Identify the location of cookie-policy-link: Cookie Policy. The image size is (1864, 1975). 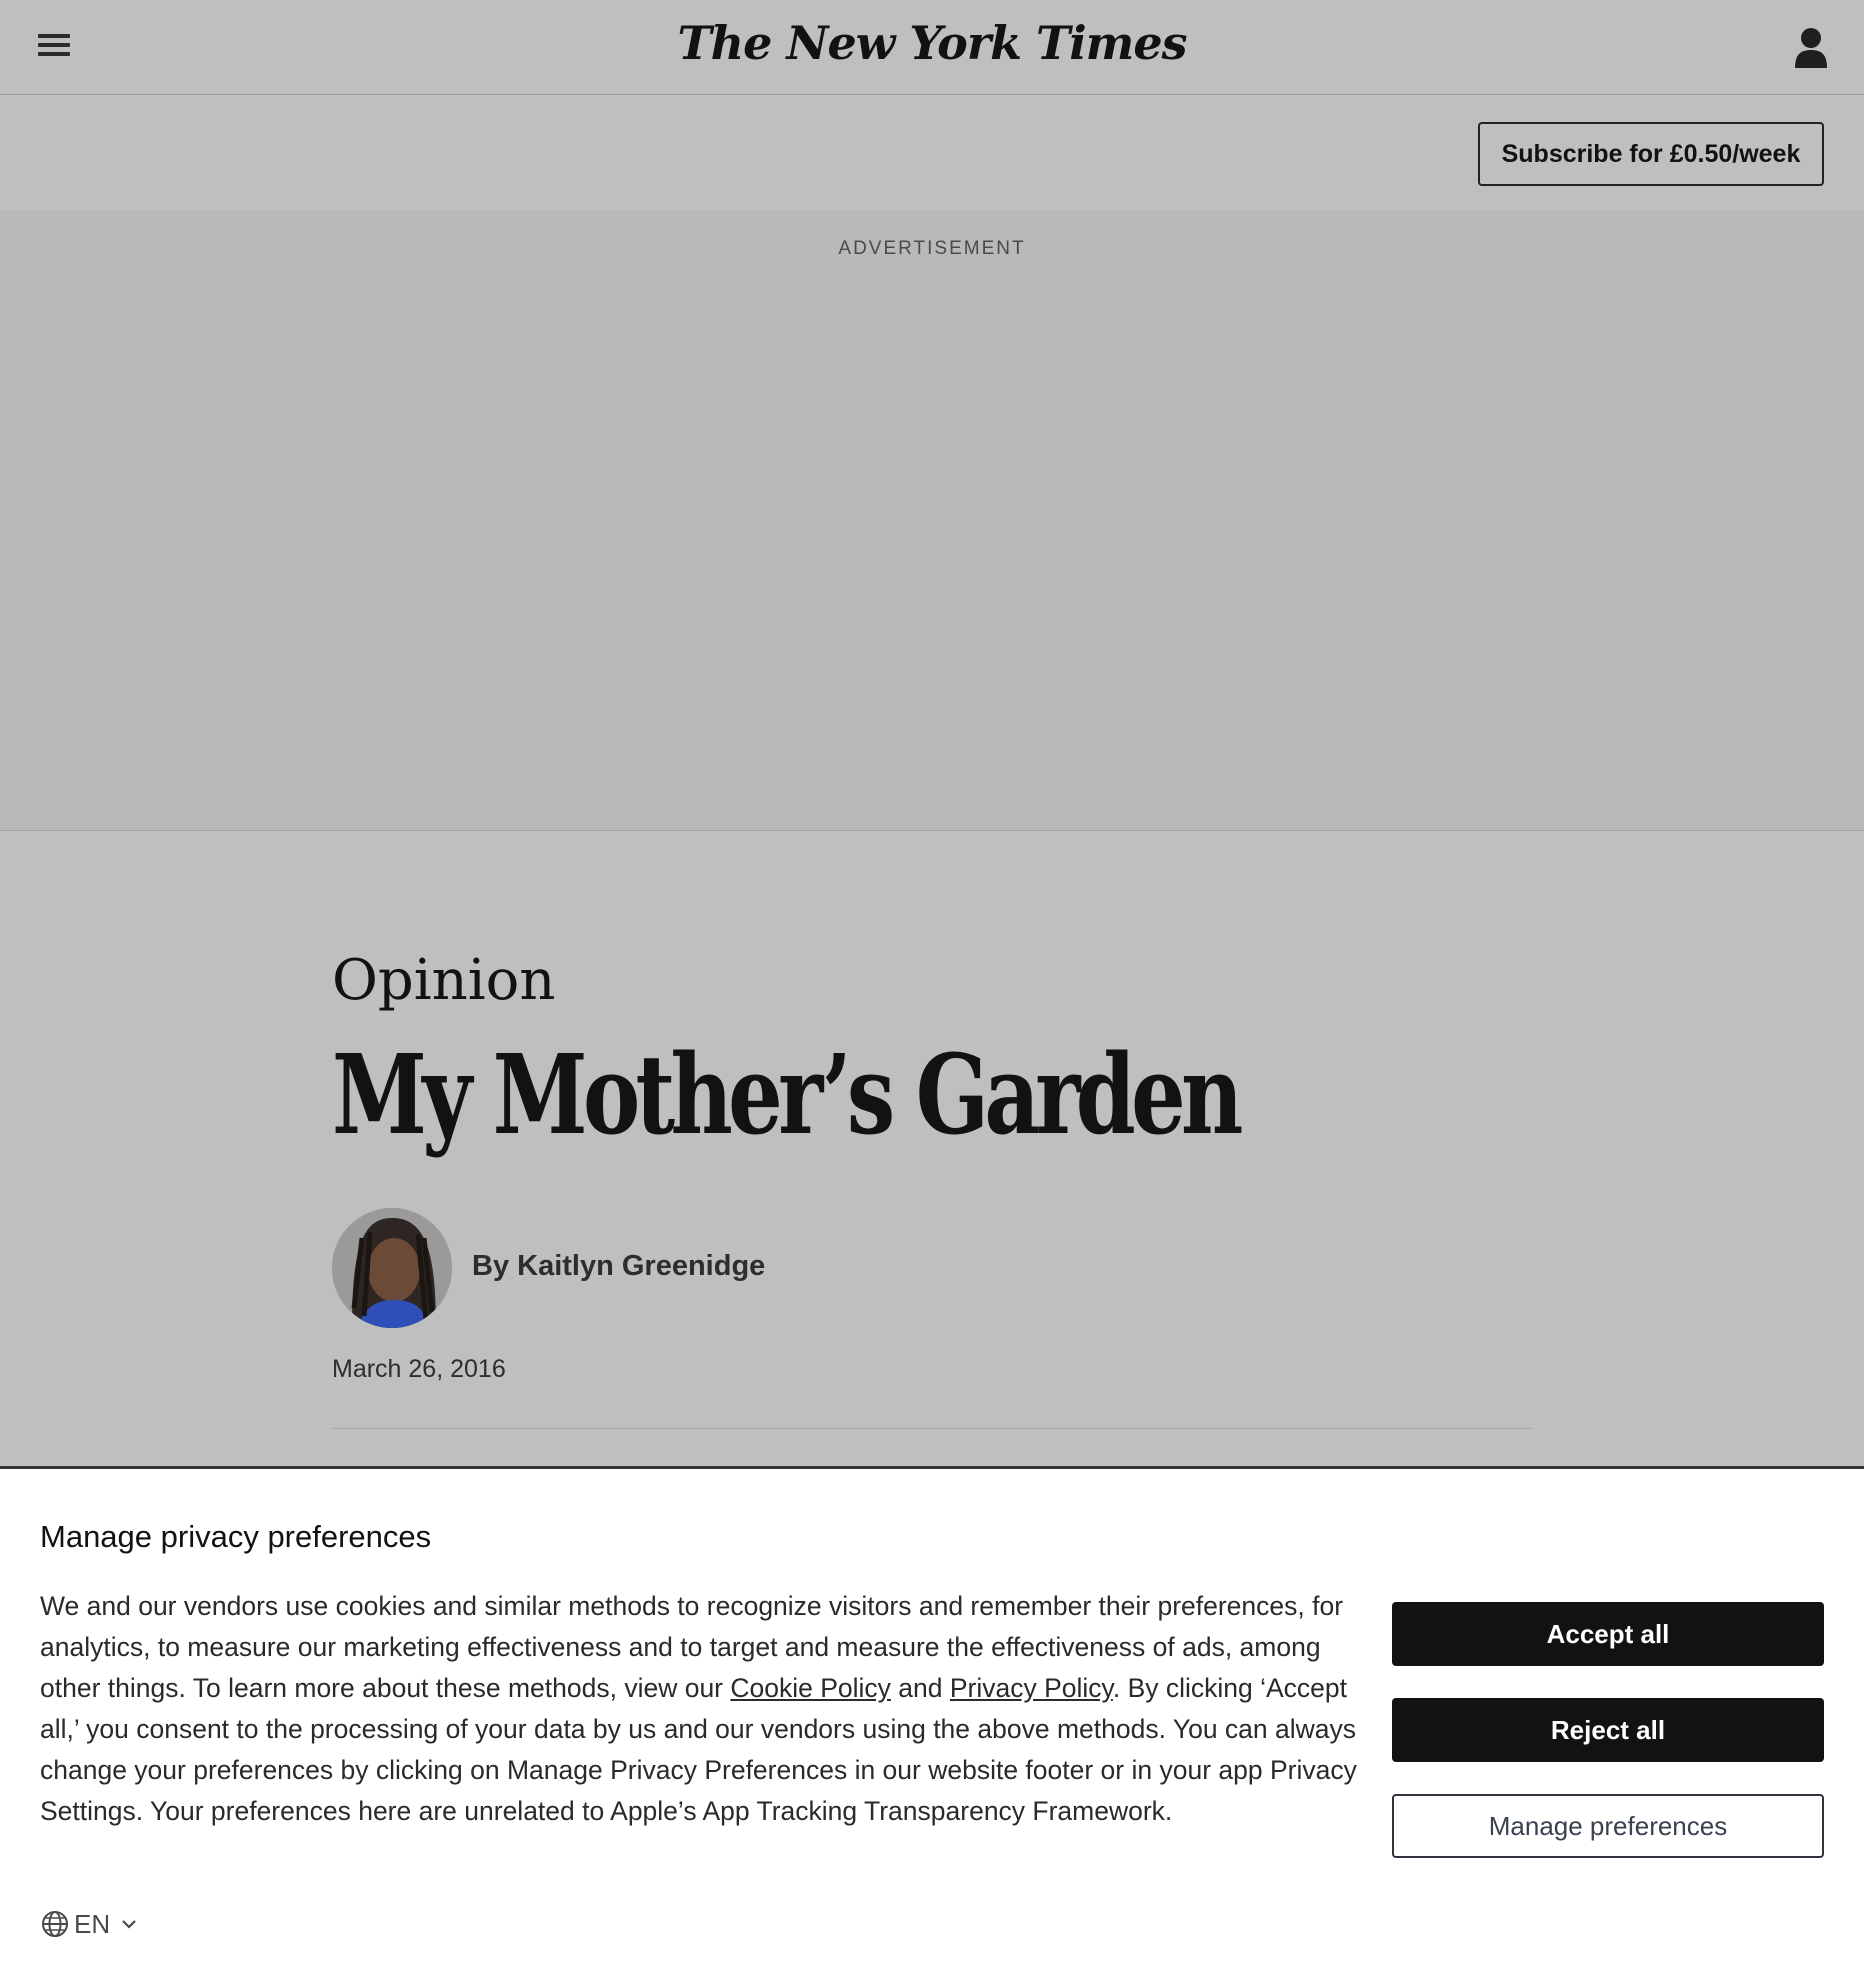
(810, 1688).